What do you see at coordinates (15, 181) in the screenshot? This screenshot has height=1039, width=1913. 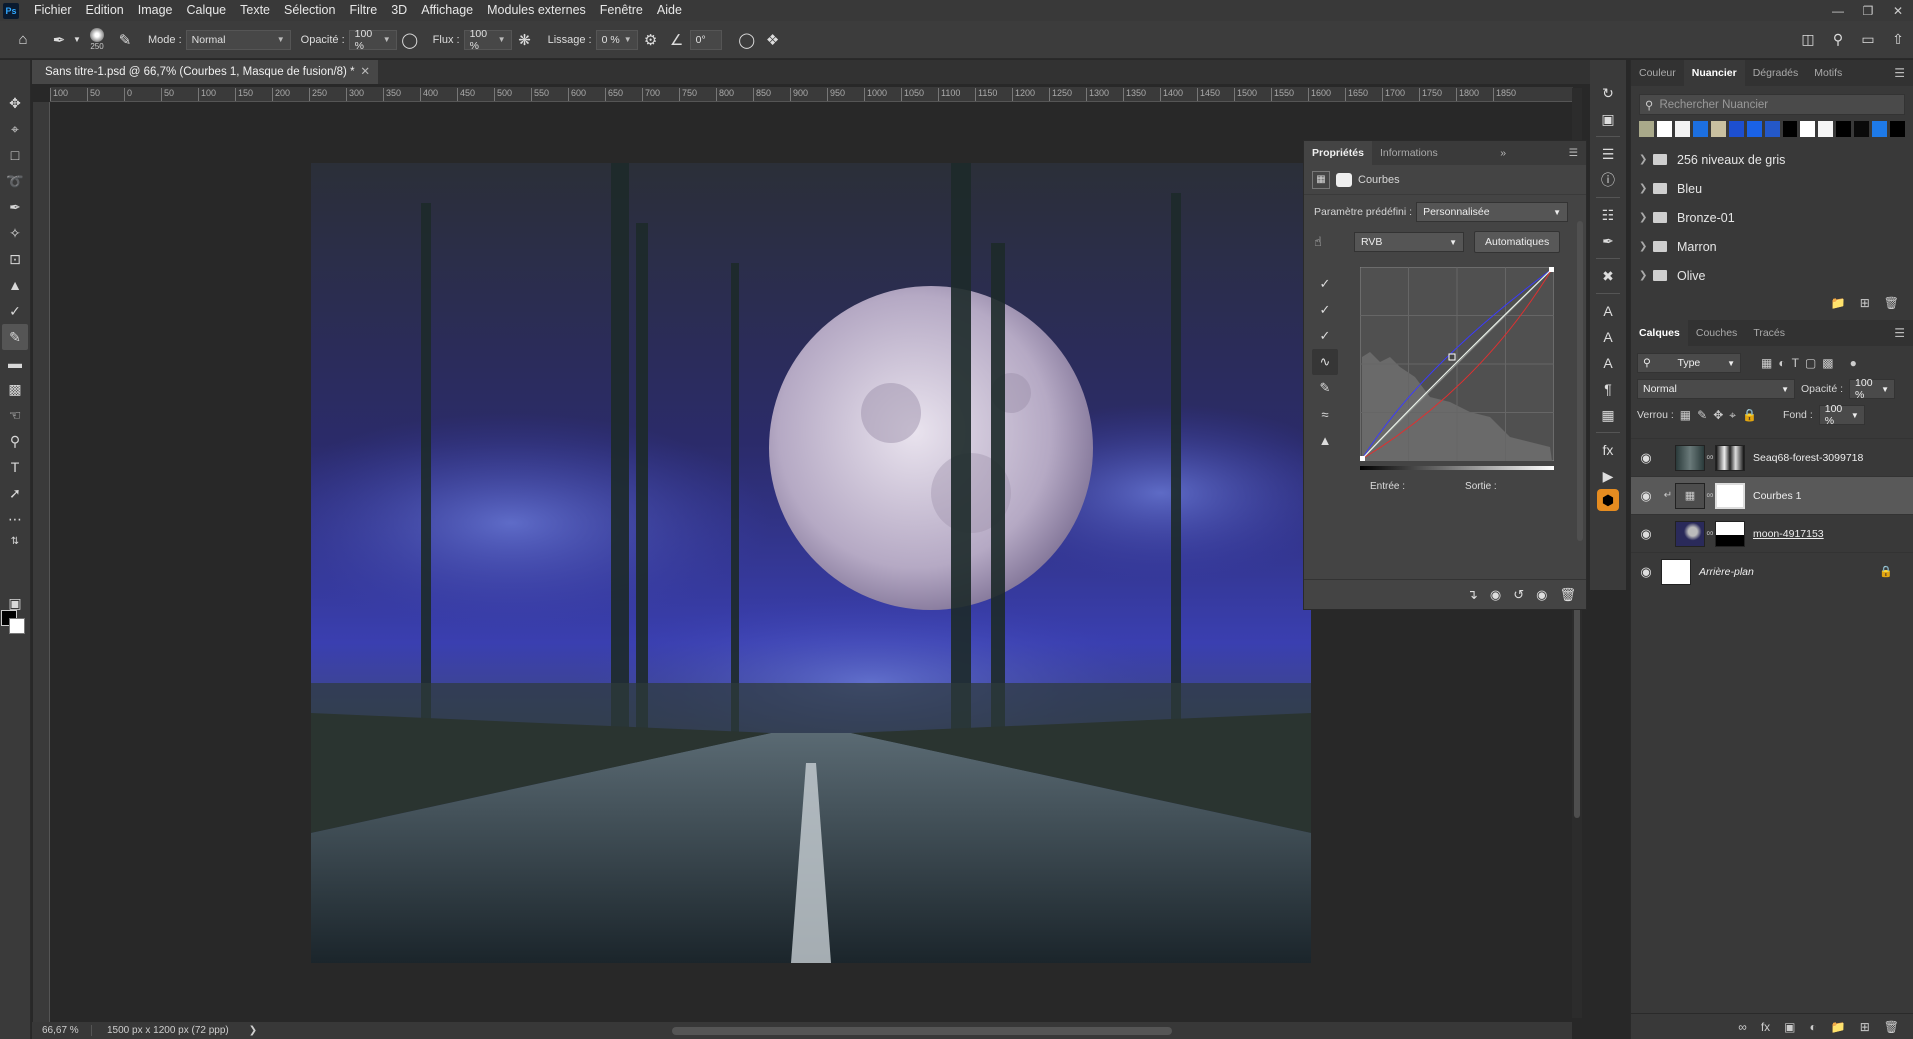 I see `lasso-tool-icon: ➰` at bounding box center [15, 181].